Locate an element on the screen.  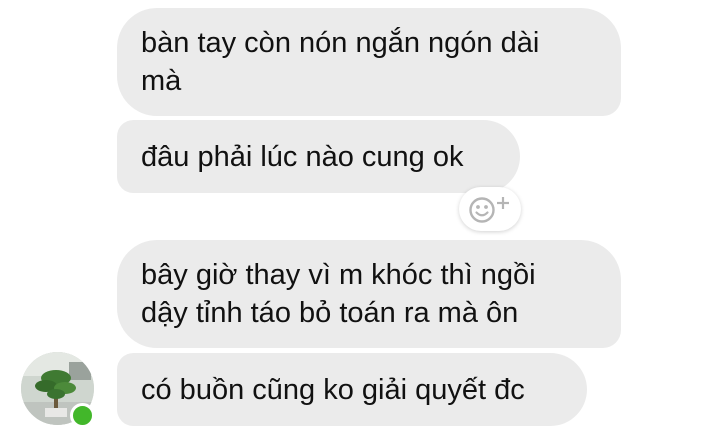
message-bubble: có buồn cũng ko giải quyết đc is located at coordinates (352, 389).